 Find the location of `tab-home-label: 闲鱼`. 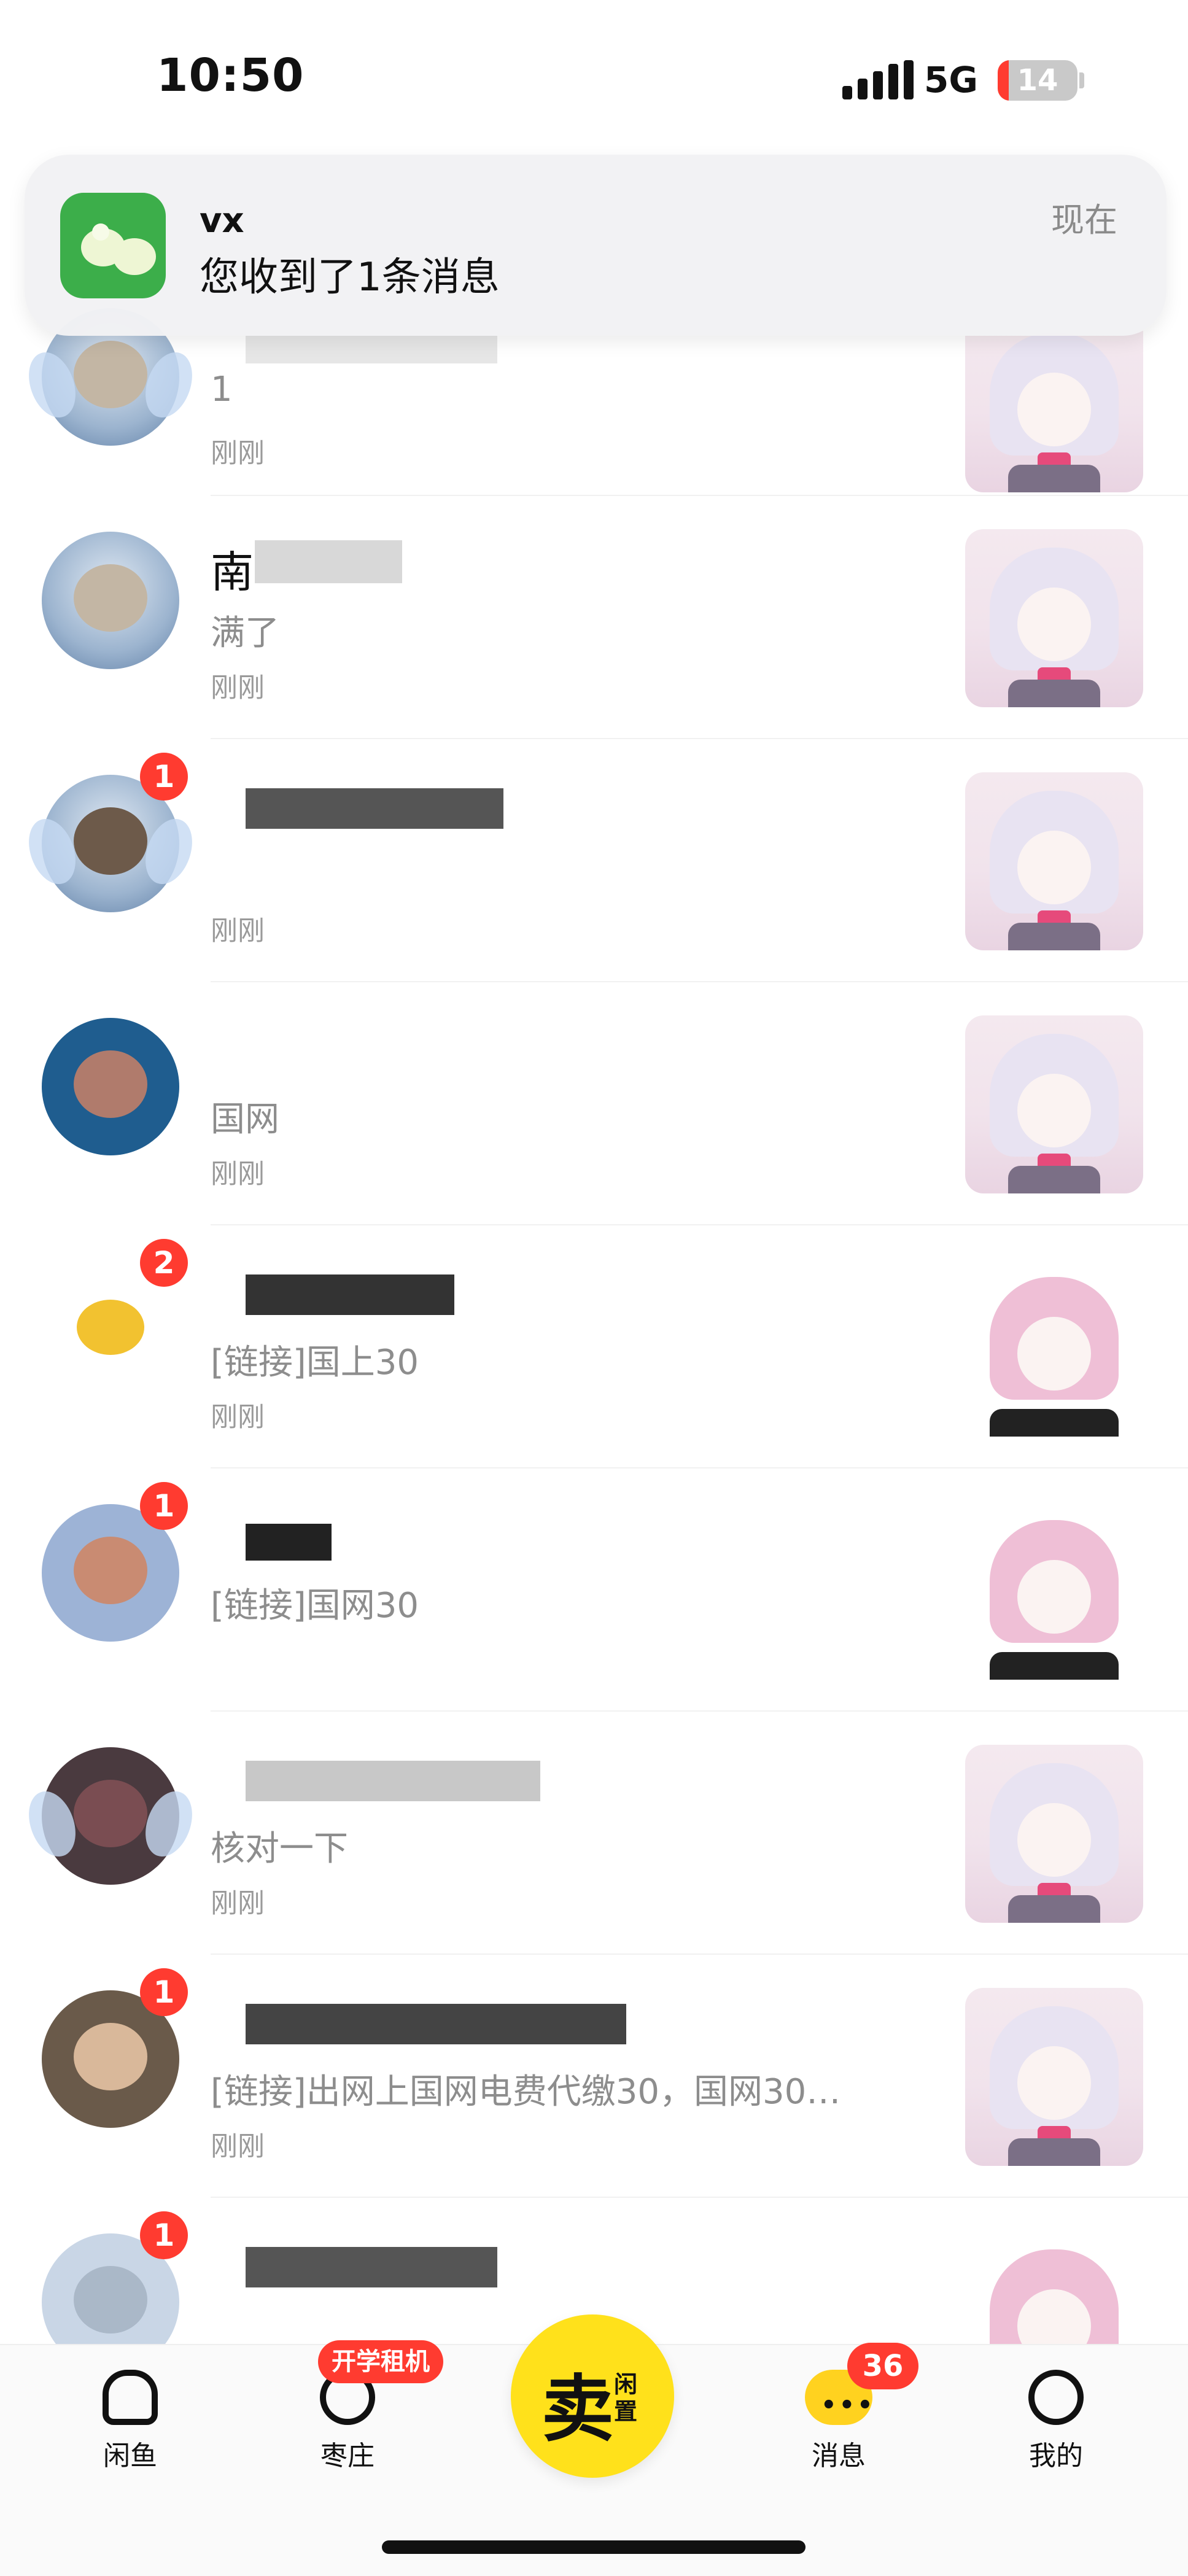

tab-home-label: 闲鱼 is located at coordinates (130, 2456).